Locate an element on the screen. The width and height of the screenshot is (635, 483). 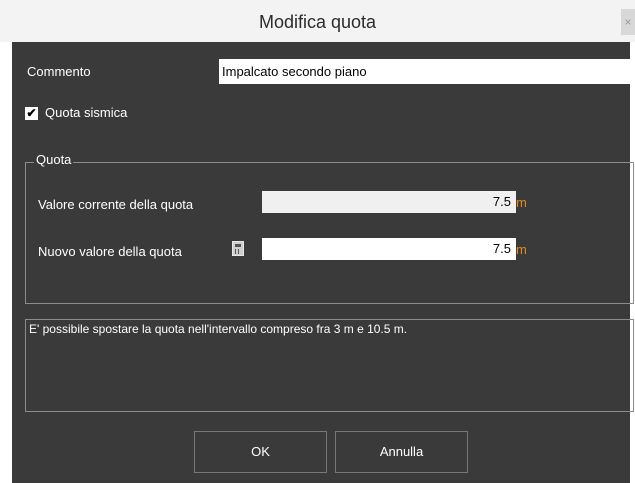
current-value-unit: m is located at coordinates (521, 202).